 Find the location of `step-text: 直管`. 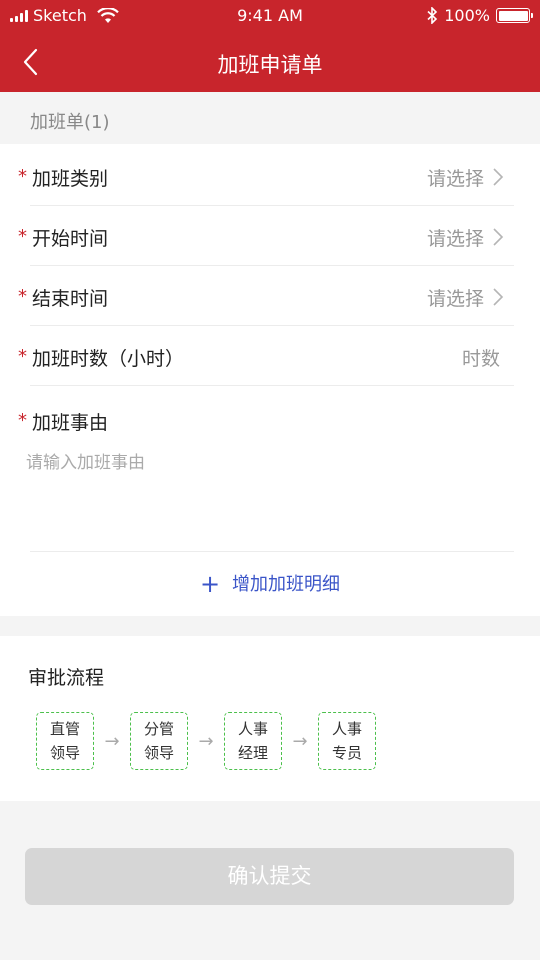

step-text: 直管 is located at coordinates (64, 729).